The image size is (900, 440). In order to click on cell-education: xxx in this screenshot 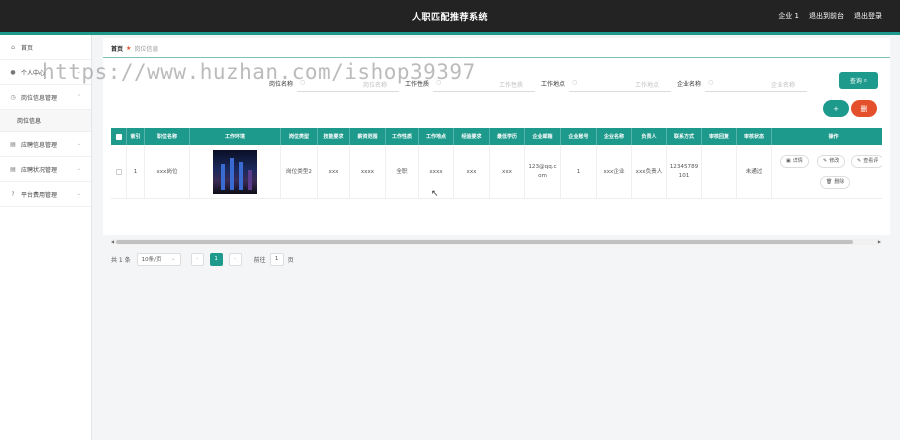, I will do `click(507, 172)`.